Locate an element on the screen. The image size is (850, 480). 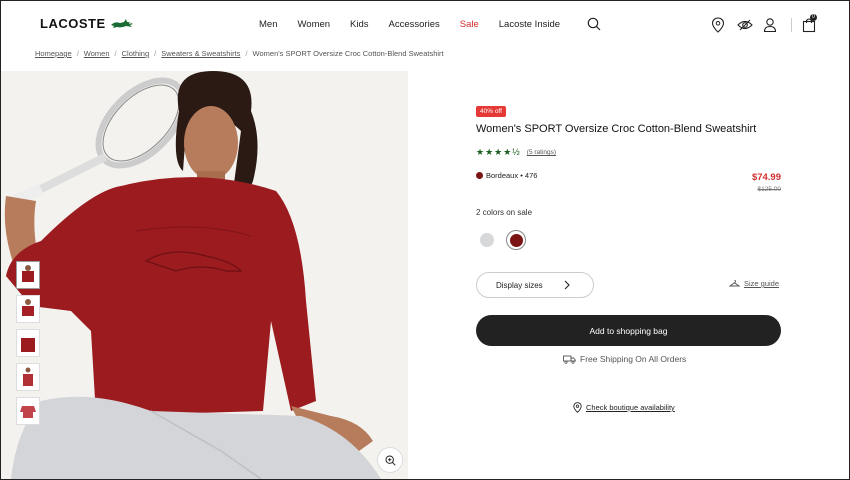
search-button is located at coordinates (594, 26).